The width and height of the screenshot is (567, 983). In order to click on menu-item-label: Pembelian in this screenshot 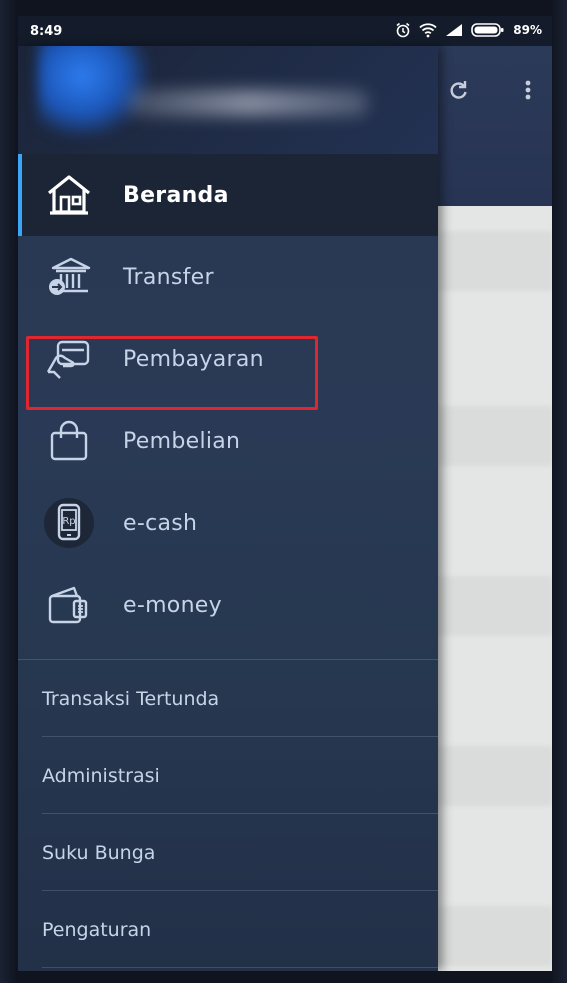, I will do `click(182, 441)`.